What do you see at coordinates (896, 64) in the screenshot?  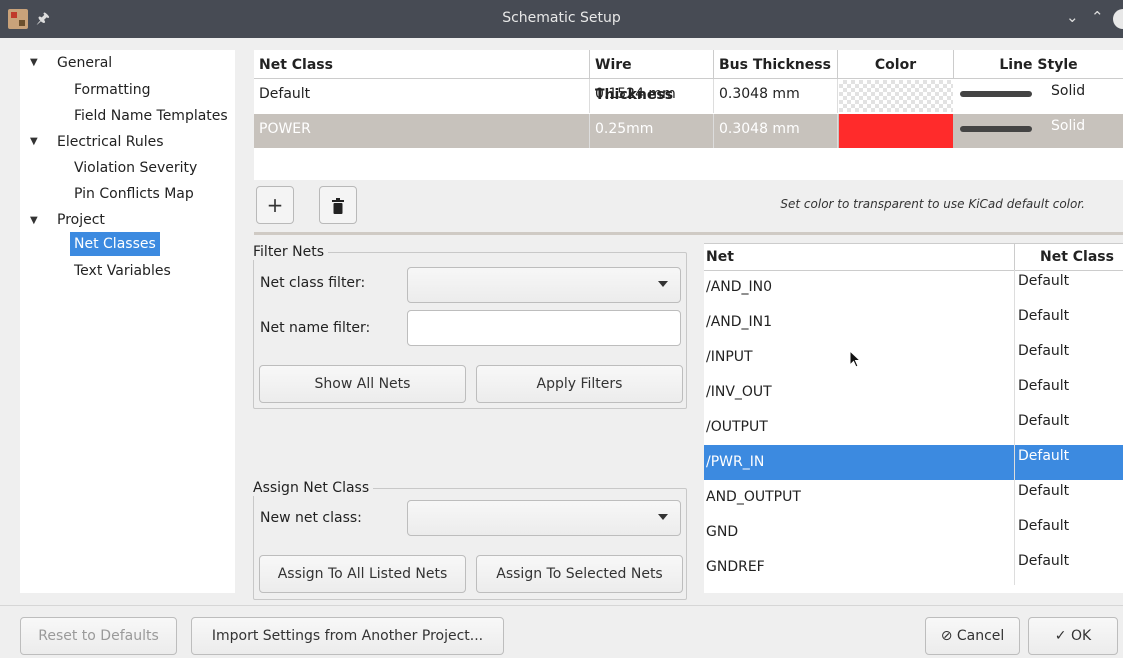 I see `column-header-color: Color` at bounding box center [896, 64].